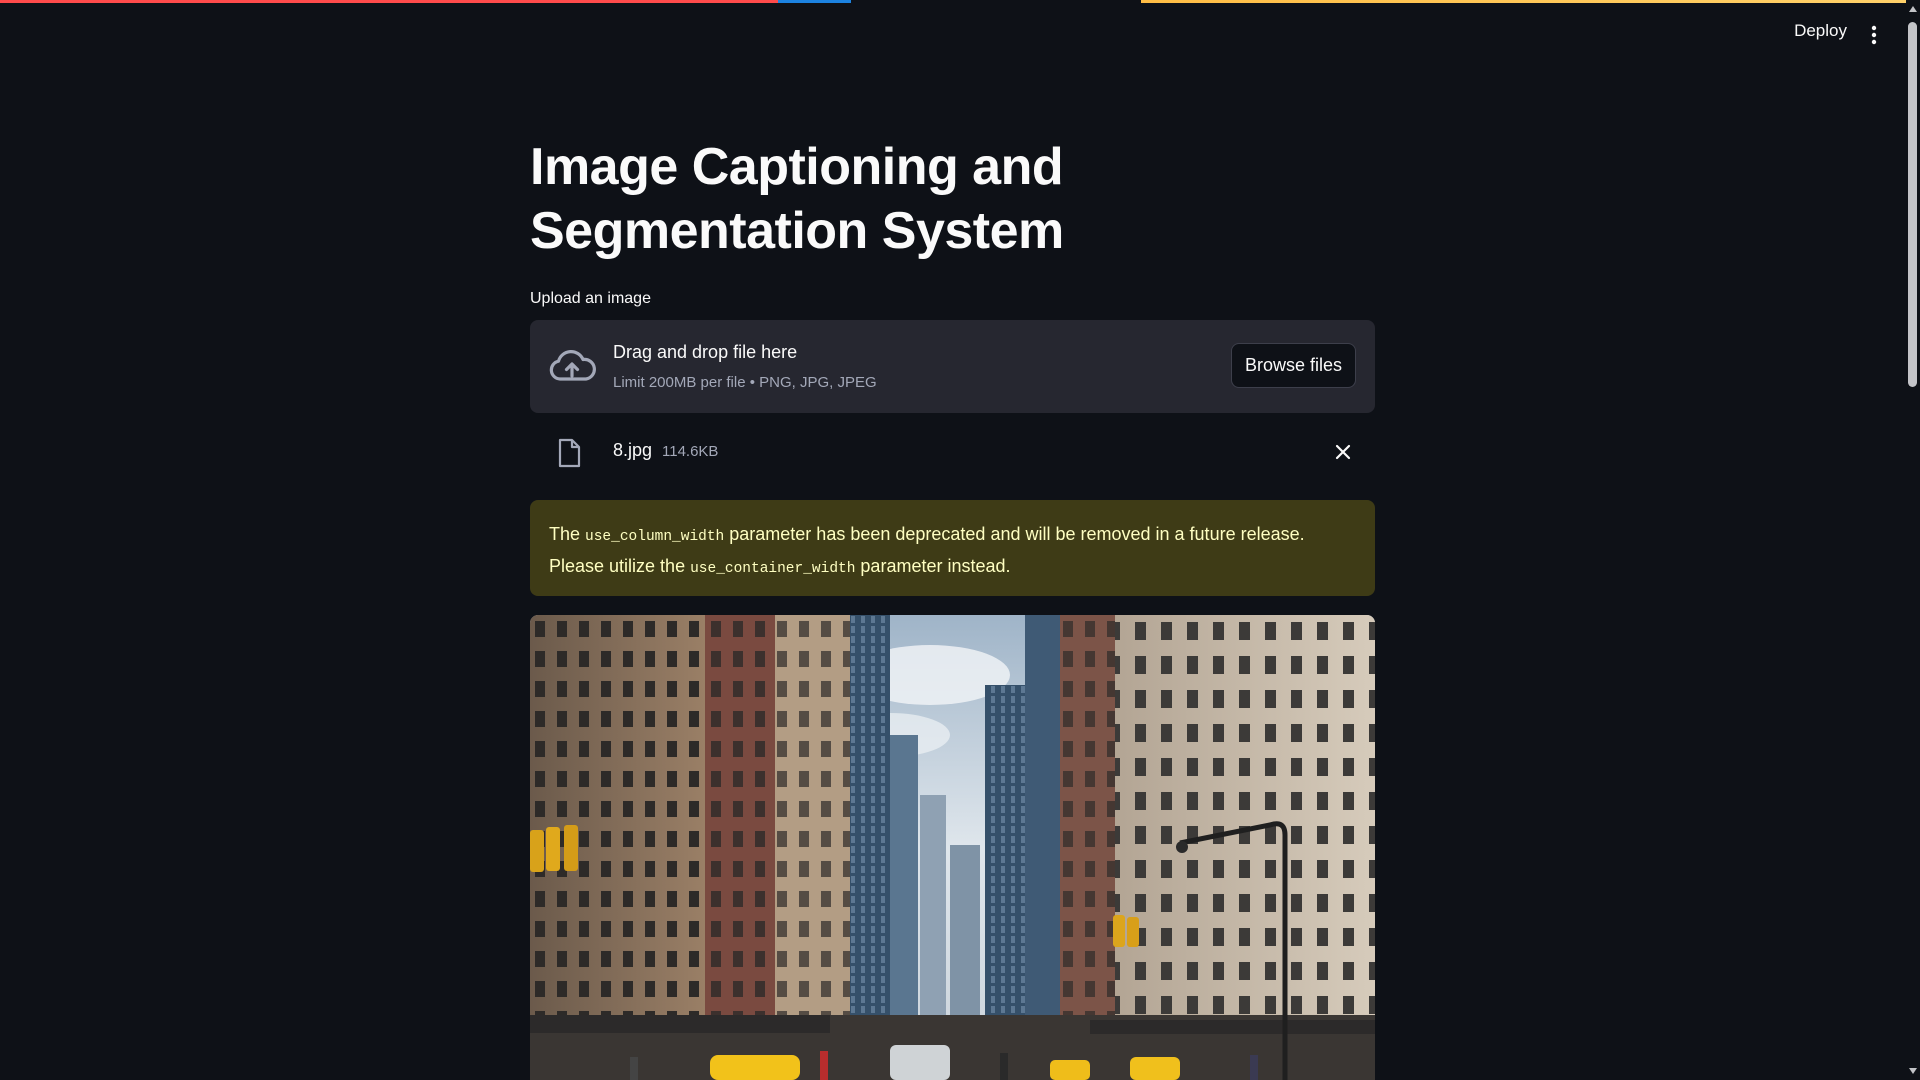 Image resolution: width=1920 pixels, height=1080 pixels. What do you see at coordinates (1343, 452) in the screenshot?
I see `close-icon` at bounding box center [1343, 452].